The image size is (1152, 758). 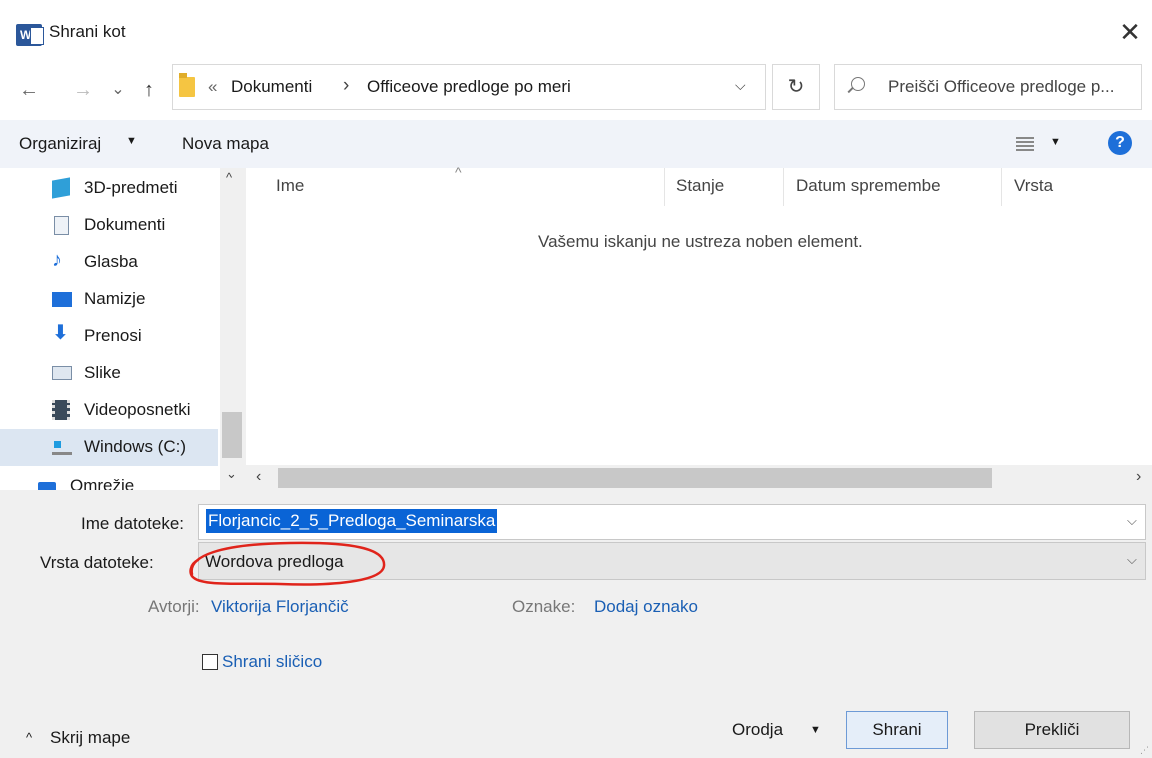 What do you see at coordinates (87, 31) in the screenshot?
I see `window-title: Shrani kot` at bounding box center [87, 31].